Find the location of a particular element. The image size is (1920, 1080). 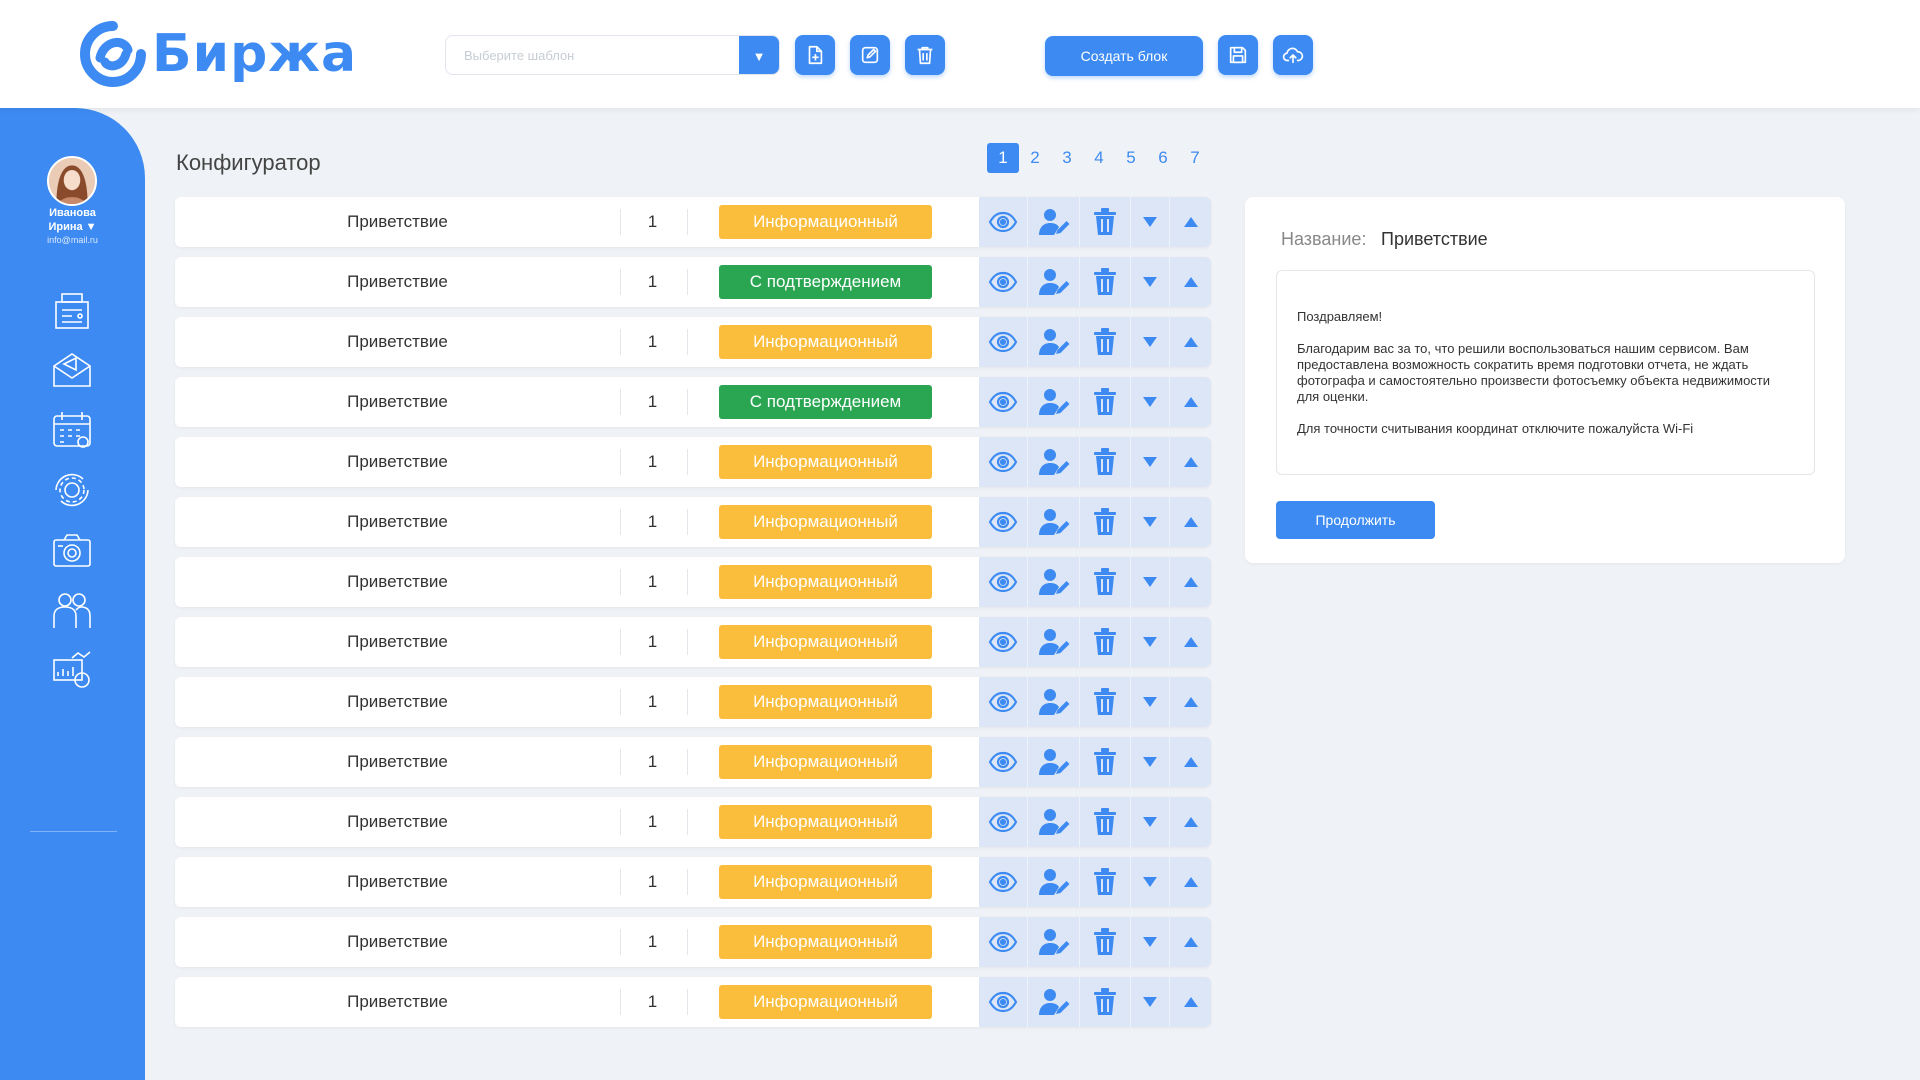

upload-button is located at coordinates (1293, 55).